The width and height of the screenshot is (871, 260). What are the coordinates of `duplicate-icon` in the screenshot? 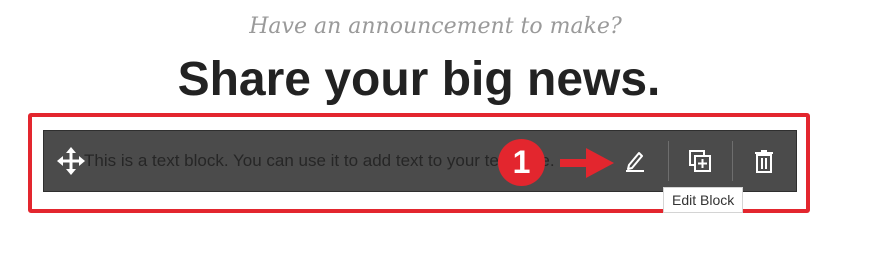 It's located at (700, 161).